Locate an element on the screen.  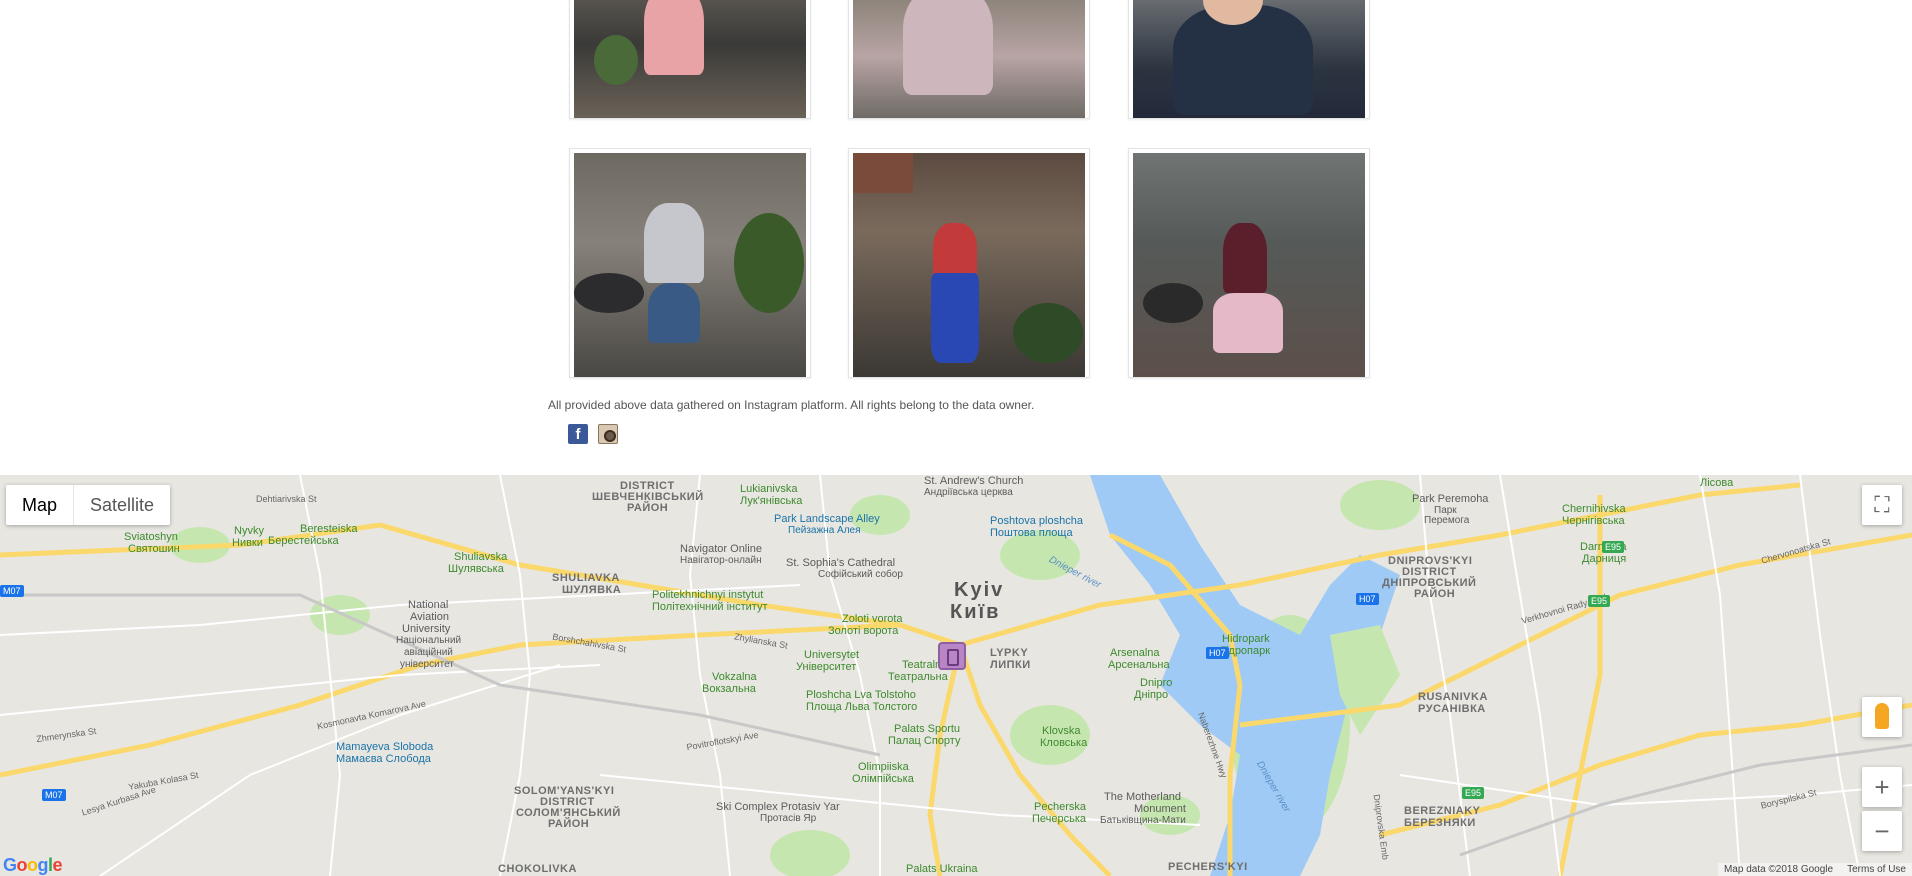
map-label: Печерська is located at coordinates (1059, 819).